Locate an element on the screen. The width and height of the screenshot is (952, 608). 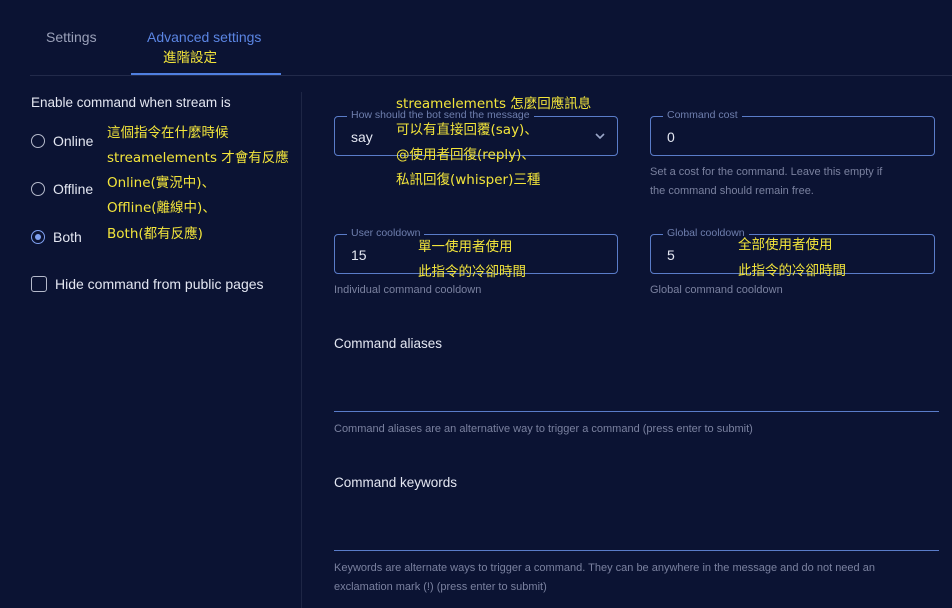
annotation-radio-line: Online(實況中)、 is located at coordinates (161, 183).